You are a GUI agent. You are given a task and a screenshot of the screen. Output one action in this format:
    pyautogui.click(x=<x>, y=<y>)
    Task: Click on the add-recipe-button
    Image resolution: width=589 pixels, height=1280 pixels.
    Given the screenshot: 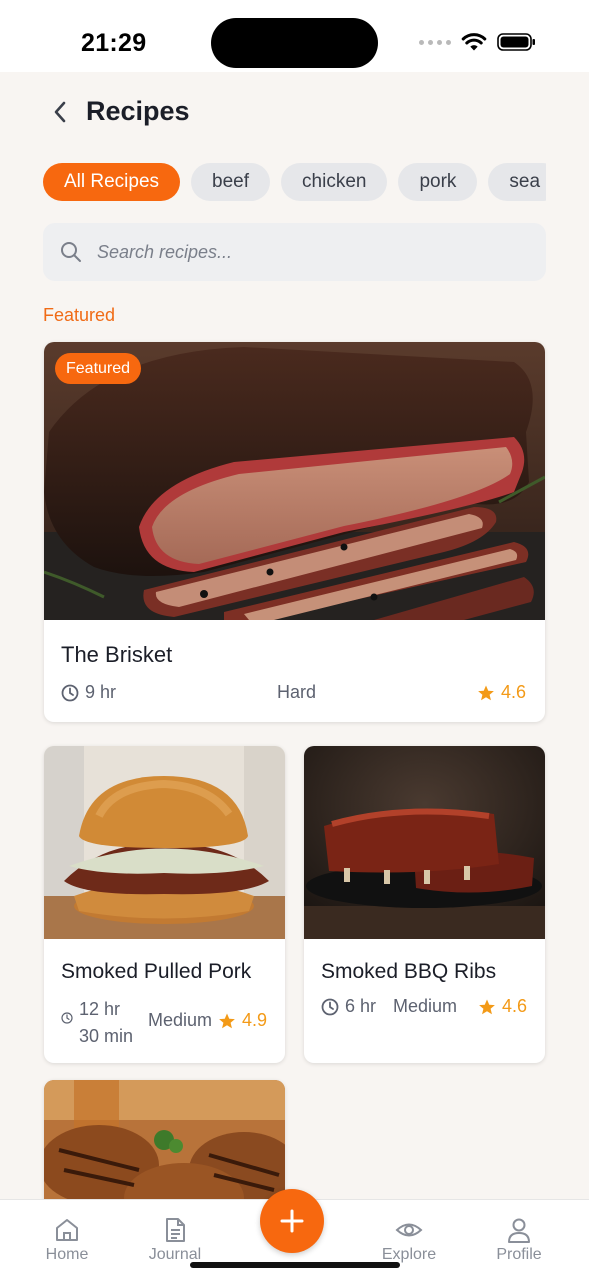 What is the action you would take?
    pyautogui.click(x=292, y=1221)
    